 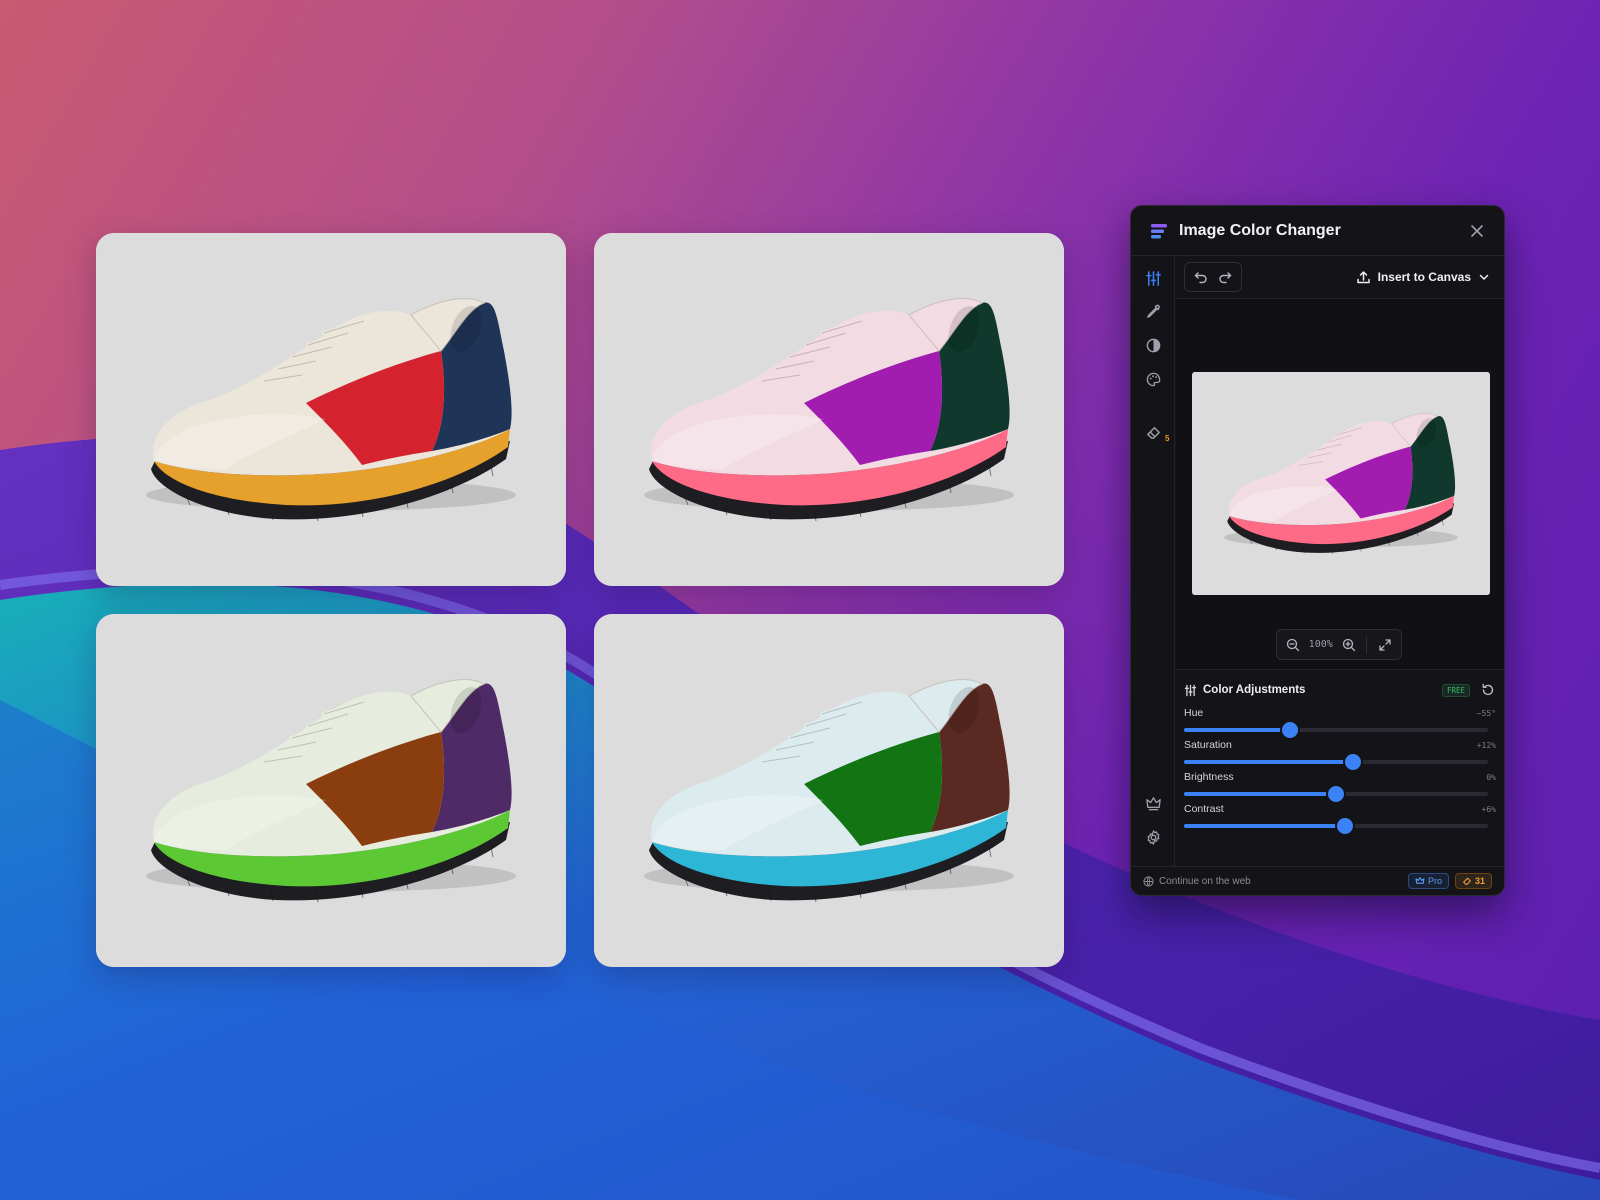 I want to click on panel-toolbar: Insert to Canvas, so click(x=1340, y=277).